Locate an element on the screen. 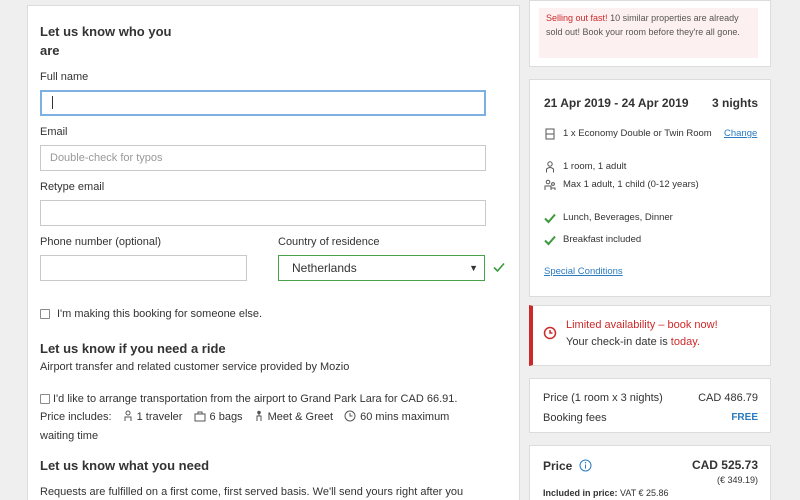 The width and height of the screenshot is (800, 500). clock-icon is located at coordinates (350, 416).